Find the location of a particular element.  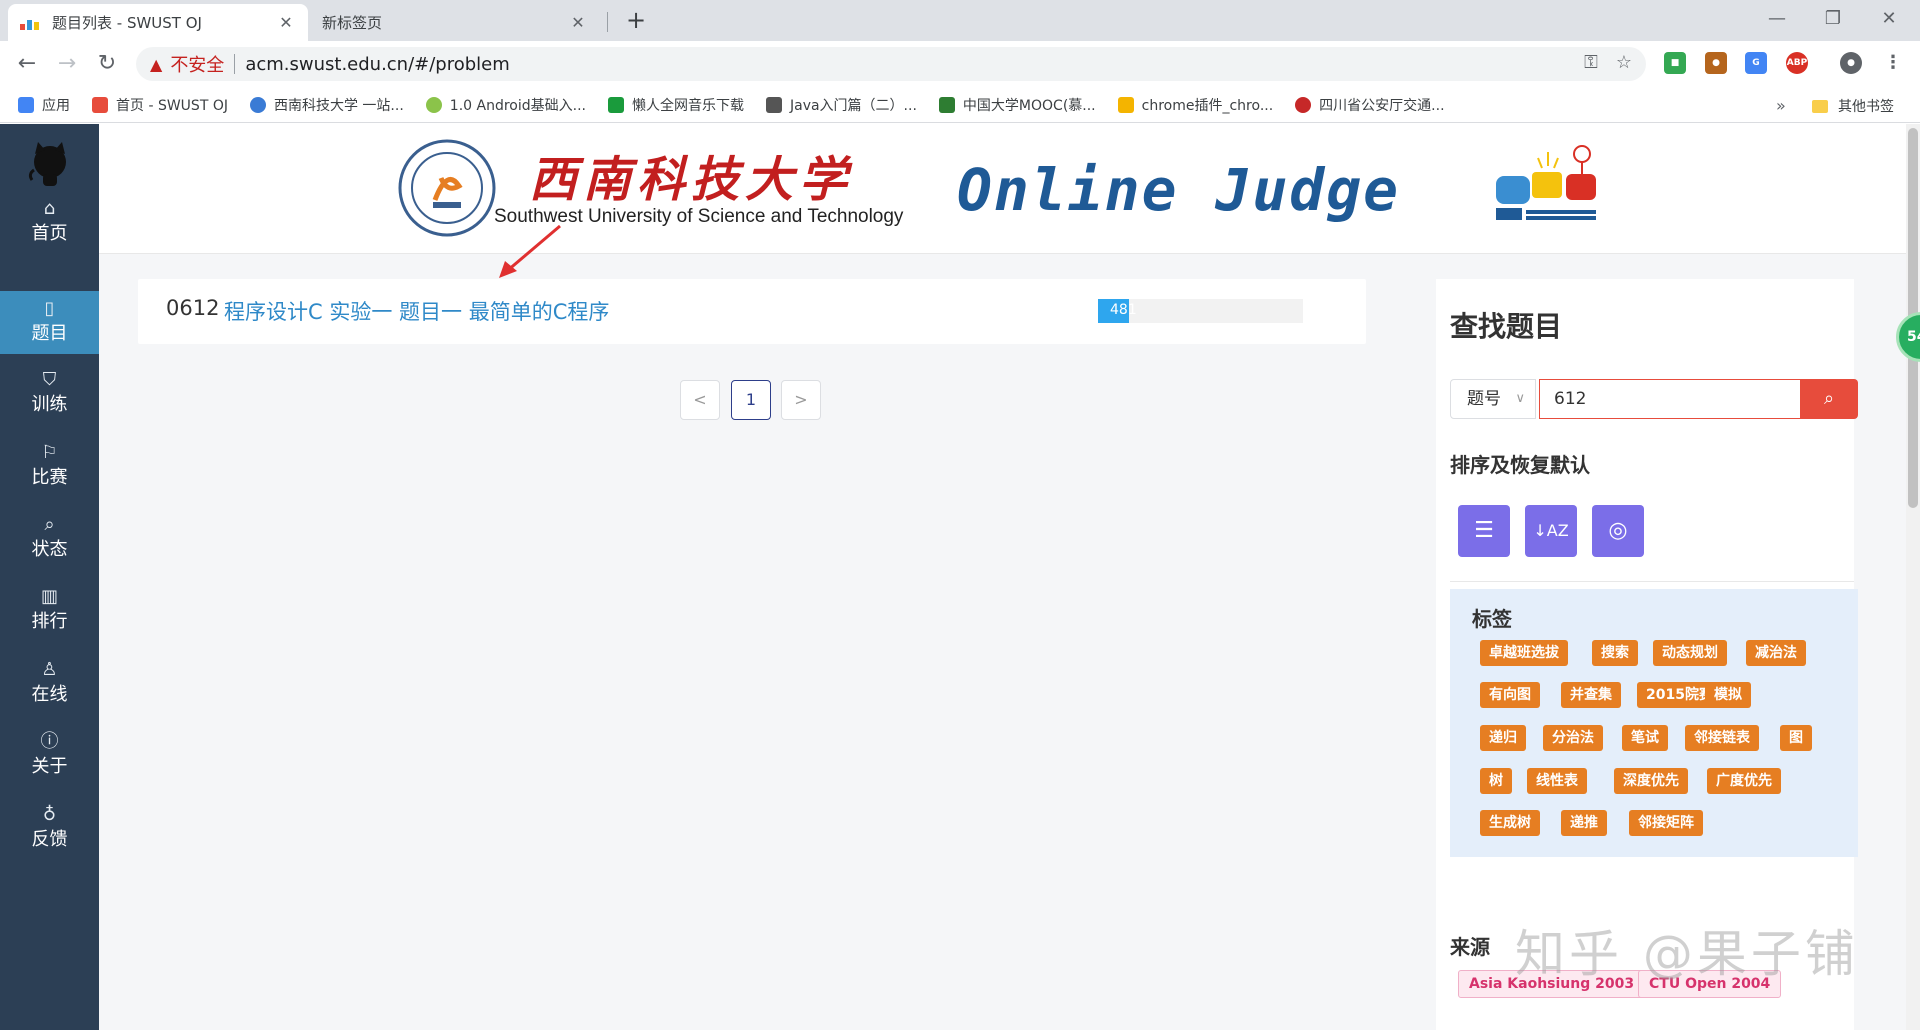

search-icon: ⌕ is located at coordinates (1829, 398).